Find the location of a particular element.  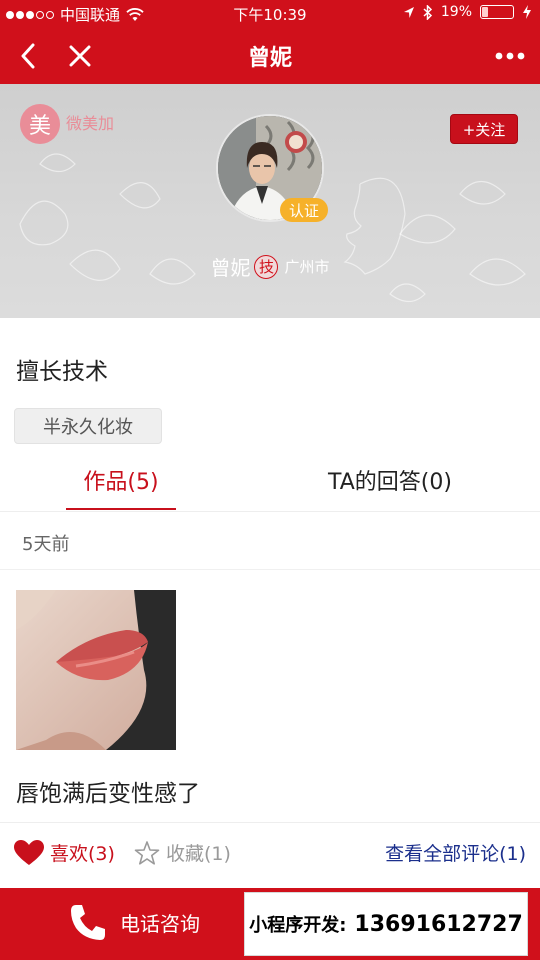

phone-icon is located at coordinates (88, 922).